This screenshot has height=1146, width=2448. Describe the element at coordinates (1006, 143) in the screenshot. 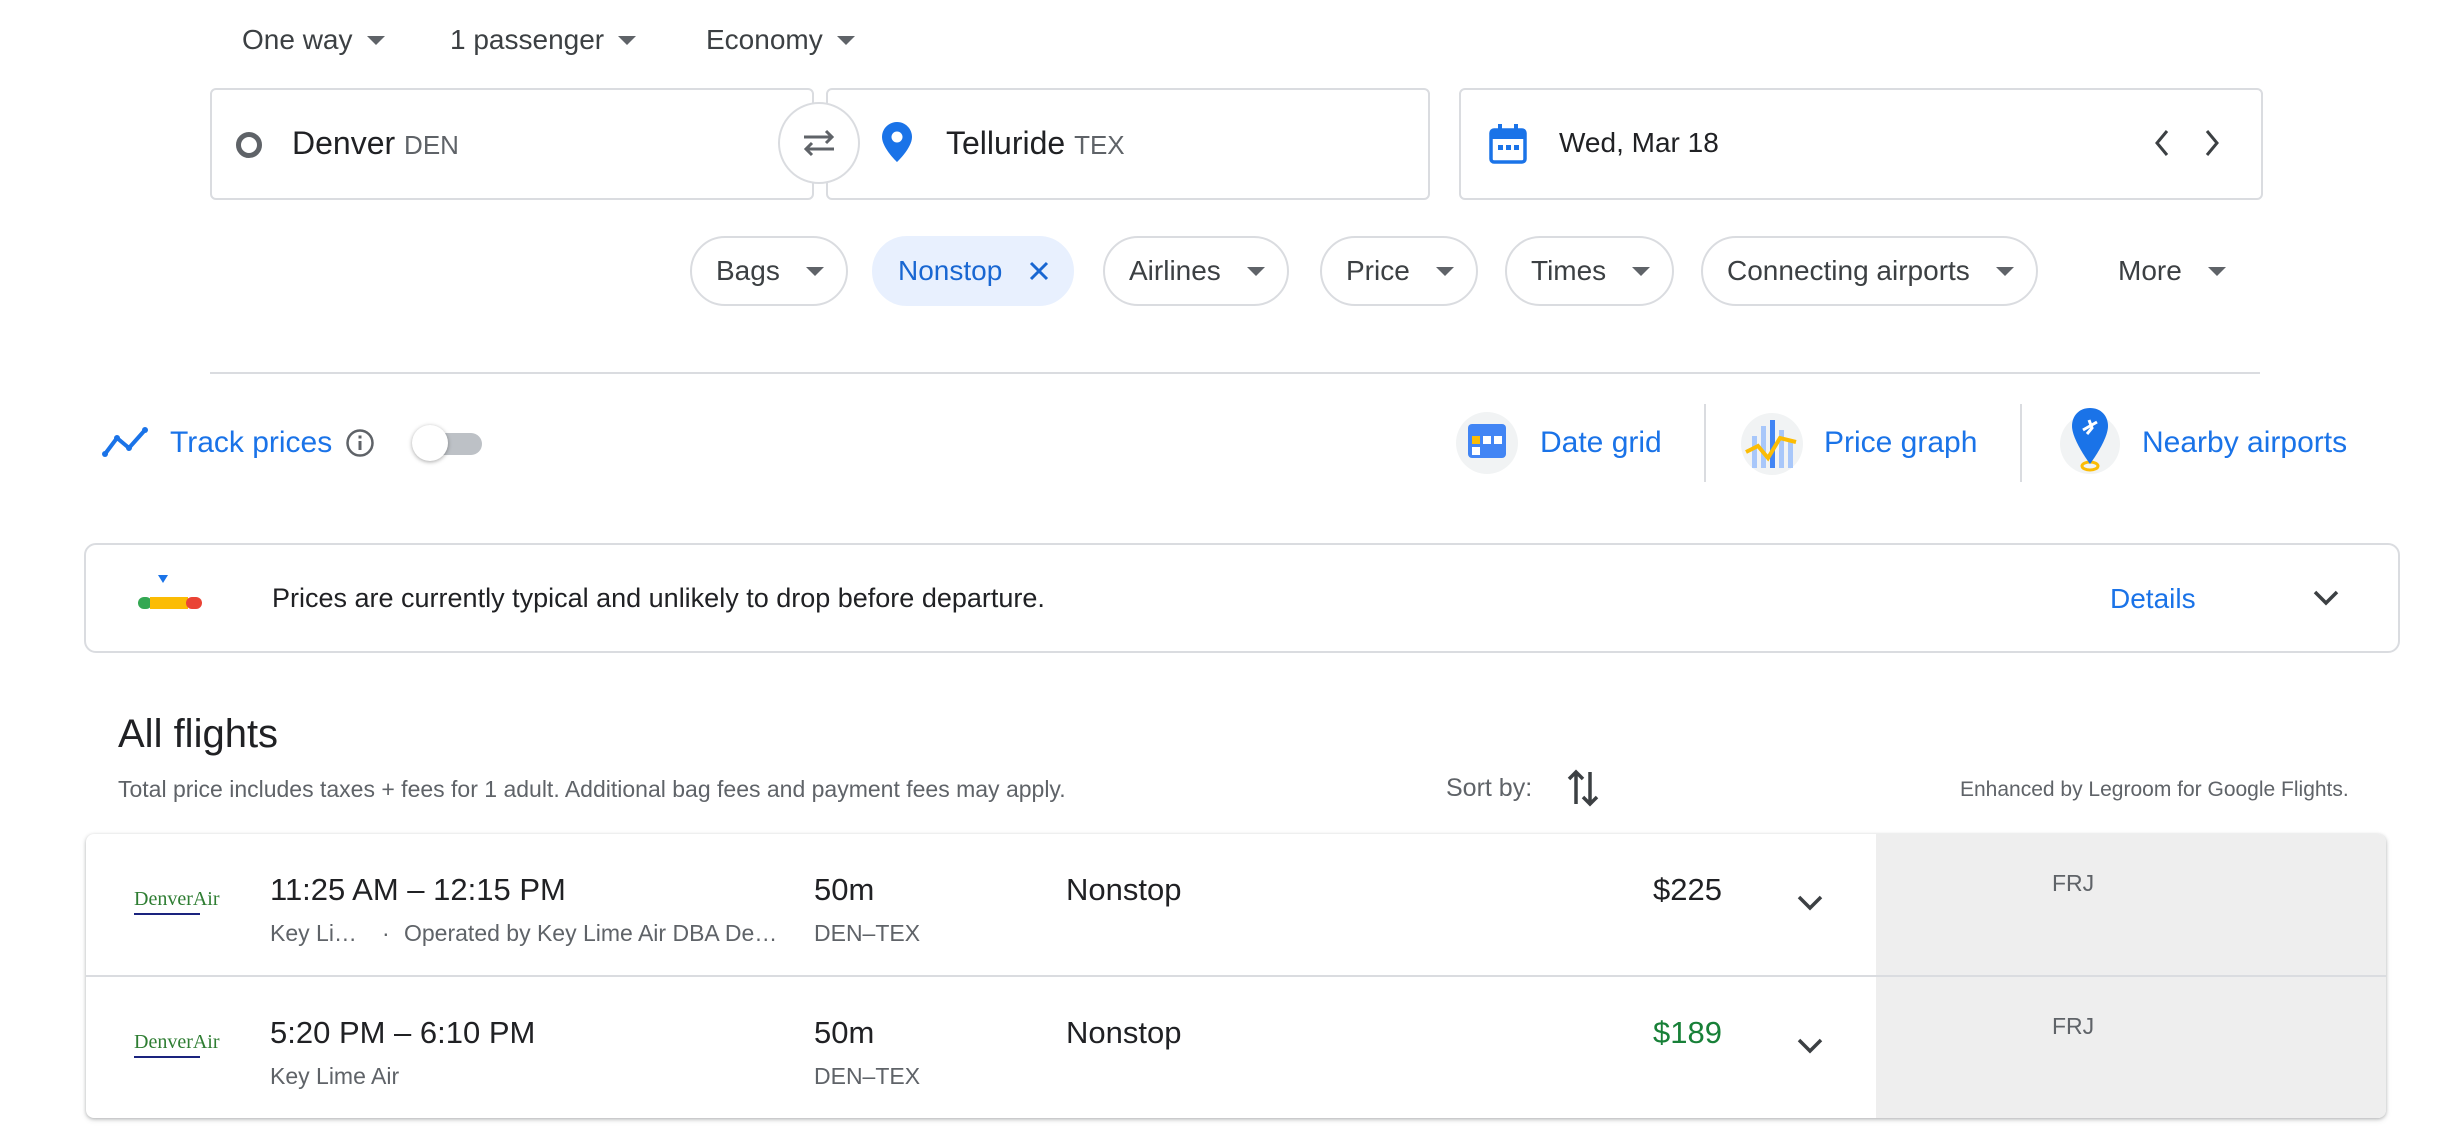

I see `destination-city: Telluride` at that location.